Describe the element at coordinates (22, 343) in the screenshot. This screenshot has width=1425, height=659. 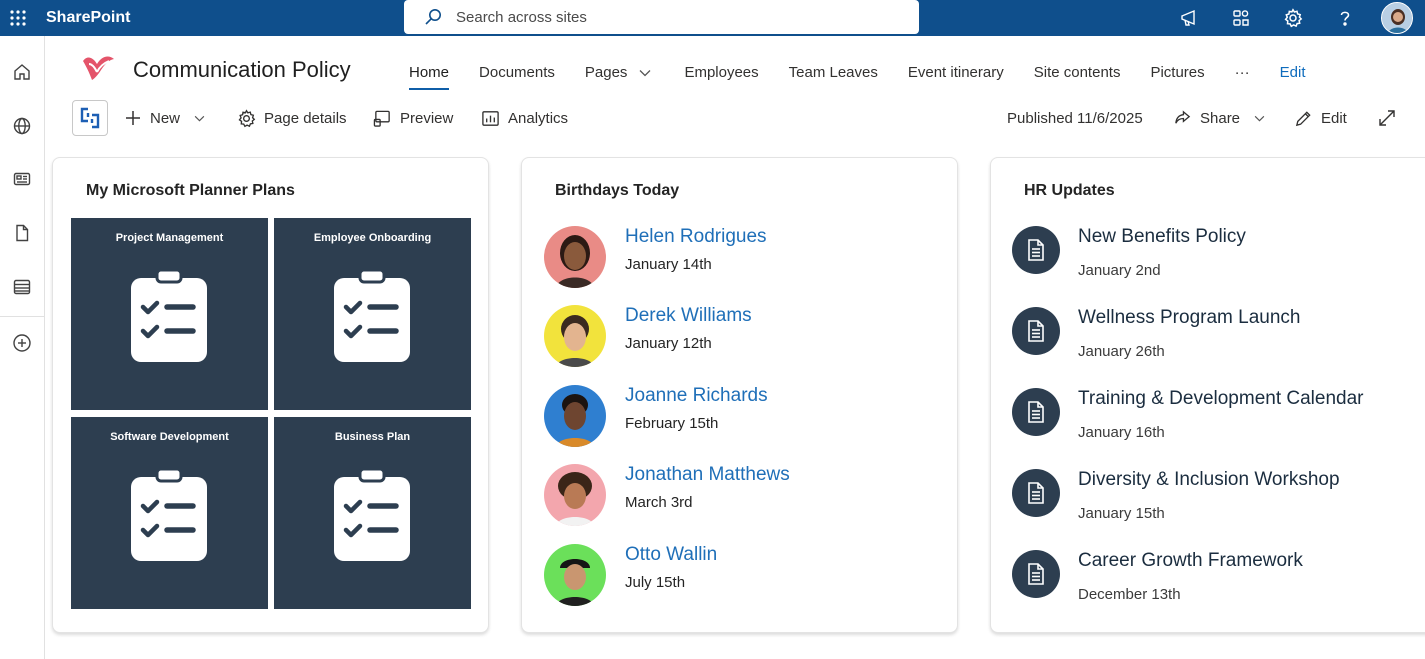
I see `add-icon` at that location.